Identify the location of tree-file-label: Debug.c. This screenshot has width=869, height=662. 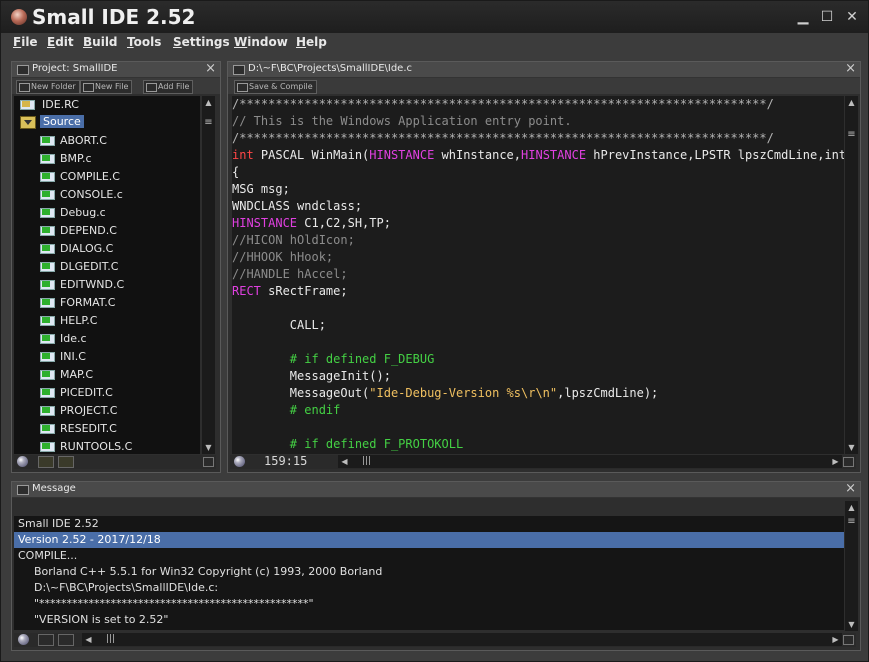
(83, 212).